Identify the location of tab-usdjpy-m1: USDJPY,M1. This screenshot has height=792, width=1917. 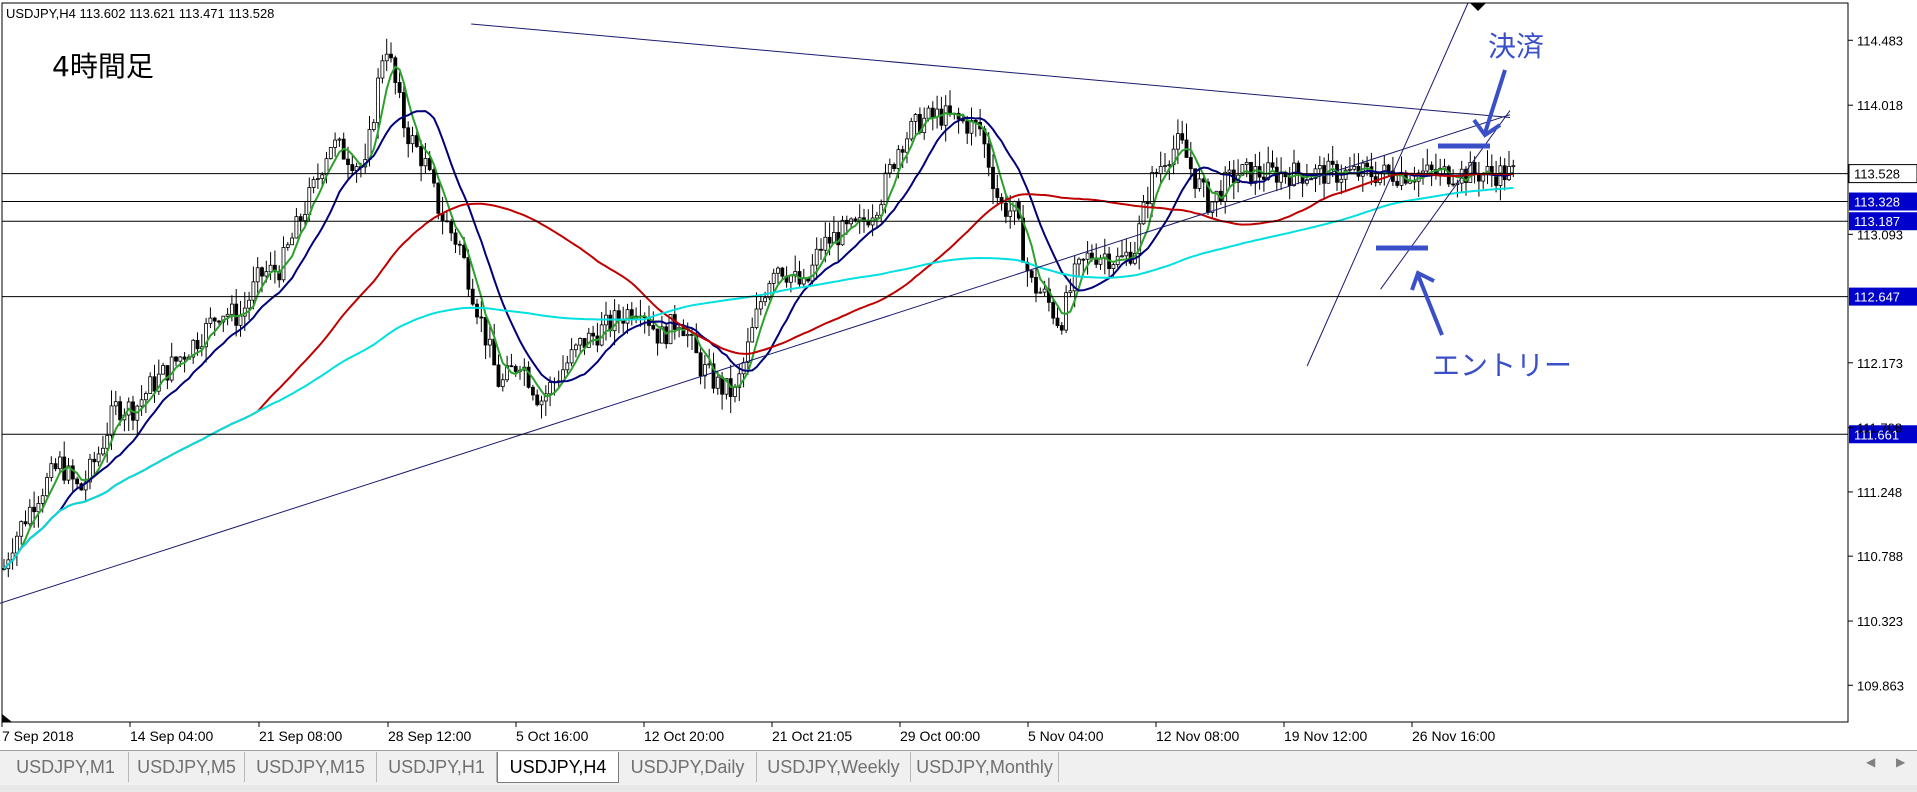
(66, 767).